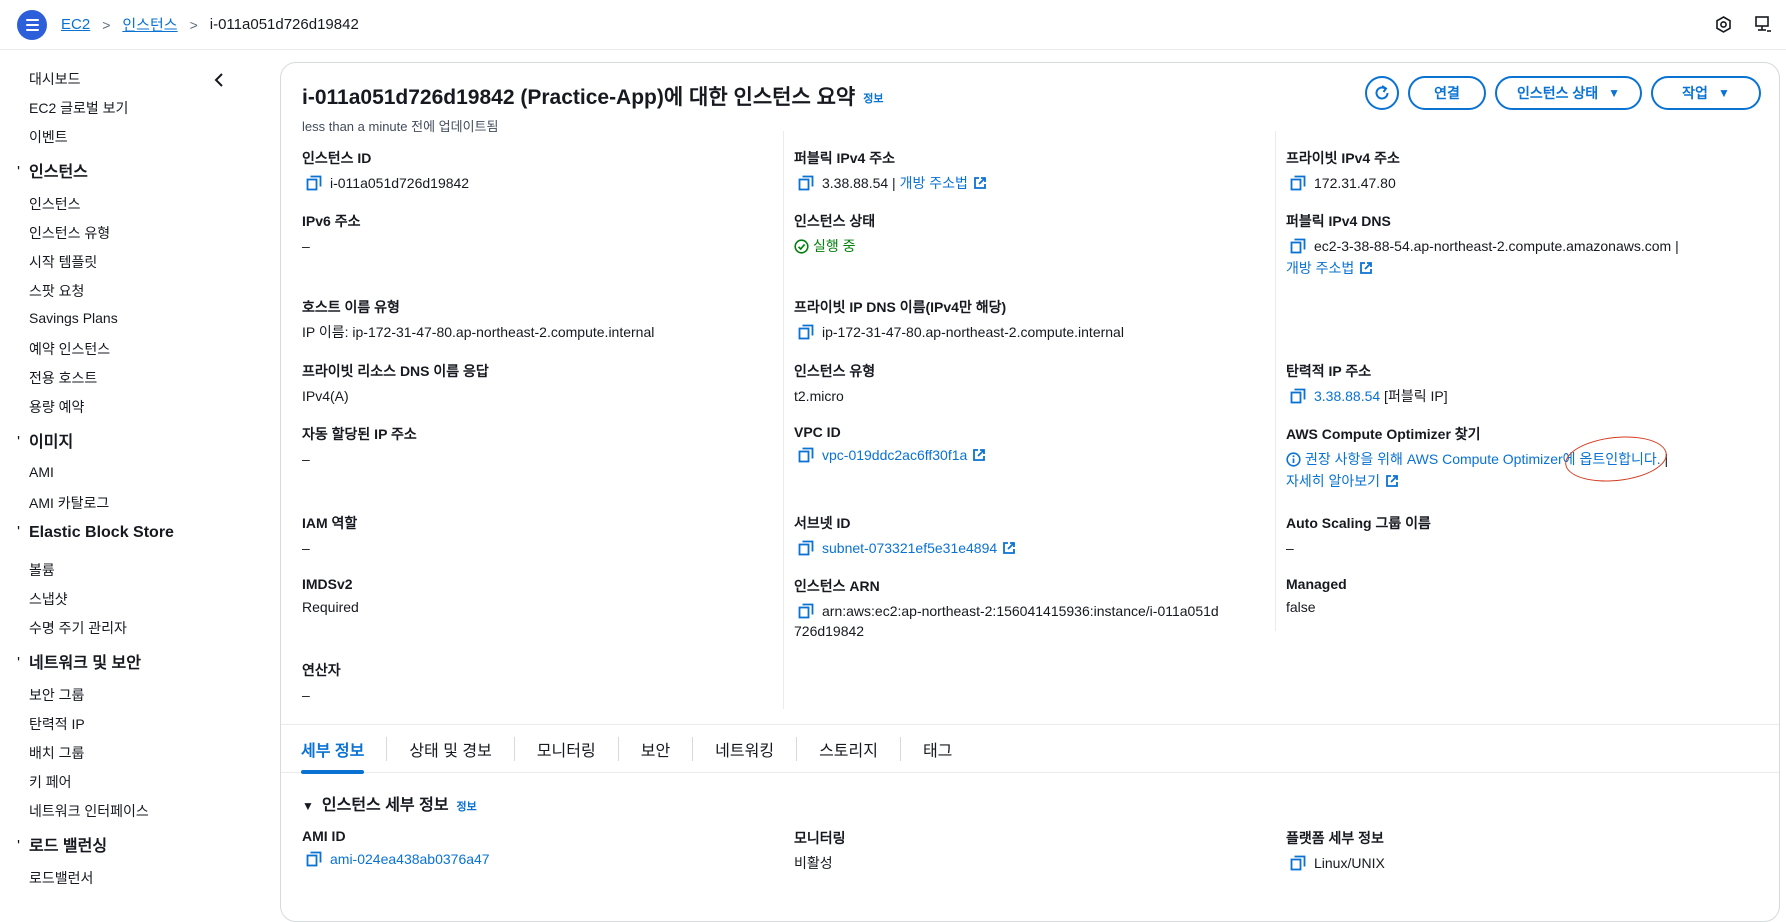 Image resolution: width=1786 pixels, height=922 pixels. Describe the element at coordinates (1275, 381) in the screenshot. I see `column-divider` at that location.